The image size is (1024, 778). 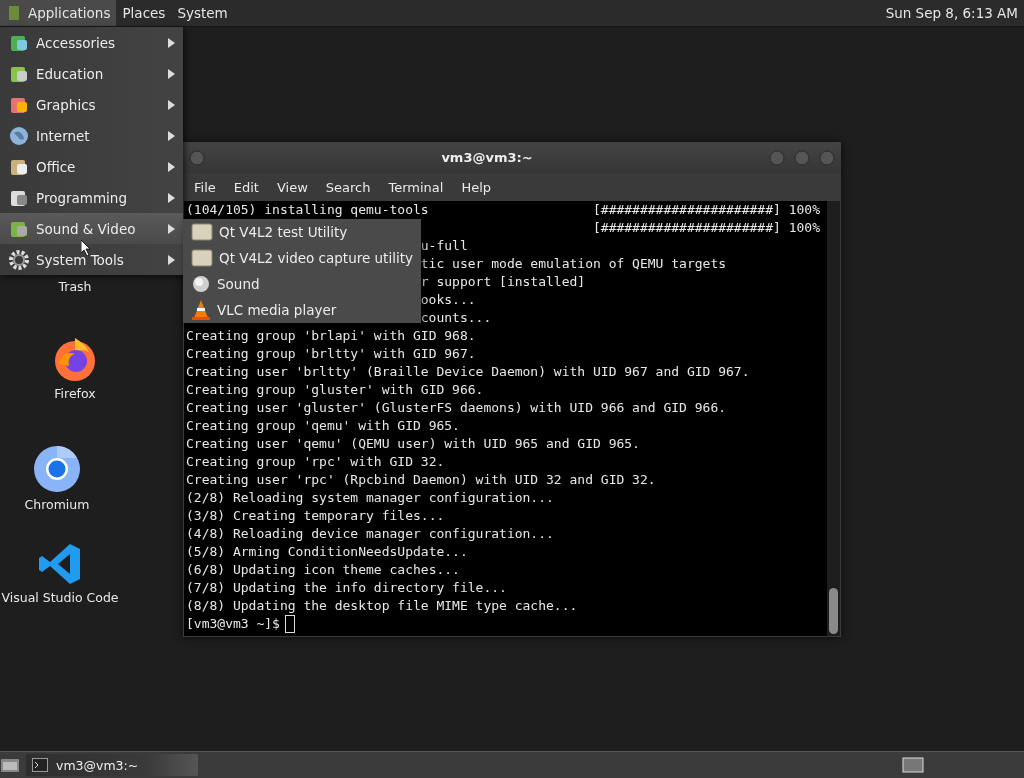 What do you see at coordinates (91, 259) in the screenshot?
I see `menu-item: System Tools` at bounding box center [91, 259].